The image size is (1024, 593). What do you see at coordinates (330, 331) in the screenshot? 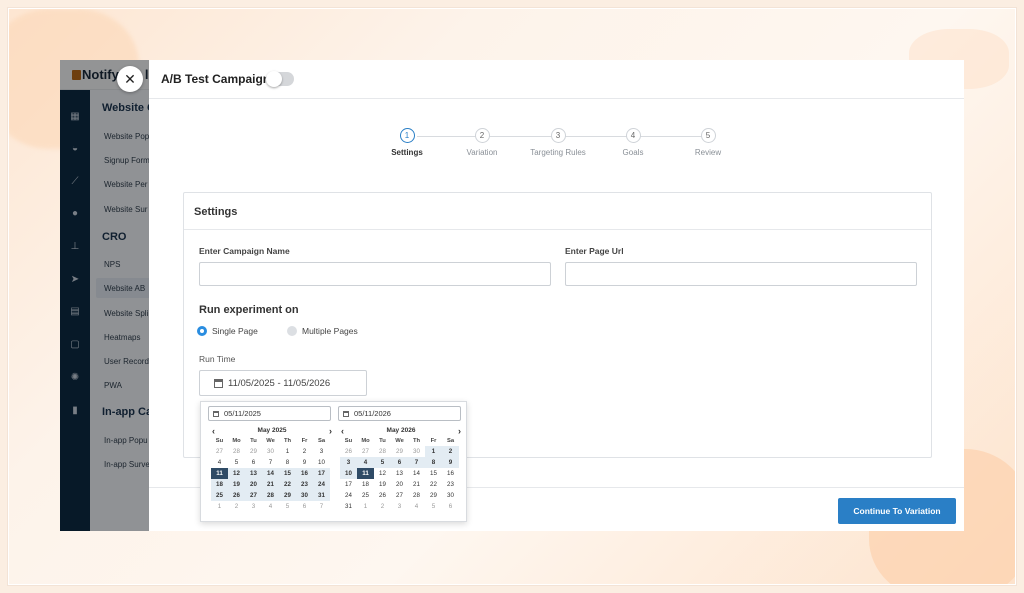
I see `multiple-pages-label: Multiple Pages` at bounding box center [330, 331].